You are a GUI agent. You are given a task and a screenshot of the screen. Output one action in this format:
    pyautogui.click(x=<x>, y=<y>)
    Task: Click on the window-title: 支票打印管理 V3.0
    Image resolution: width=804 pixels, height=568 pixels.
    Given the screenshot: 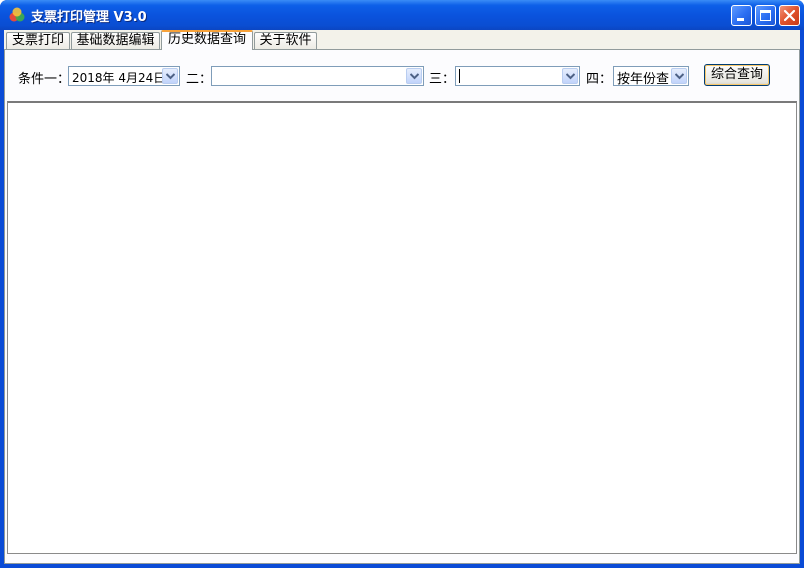 What is the action you would take?
    pyautogui.click(x=89, y=17)
    